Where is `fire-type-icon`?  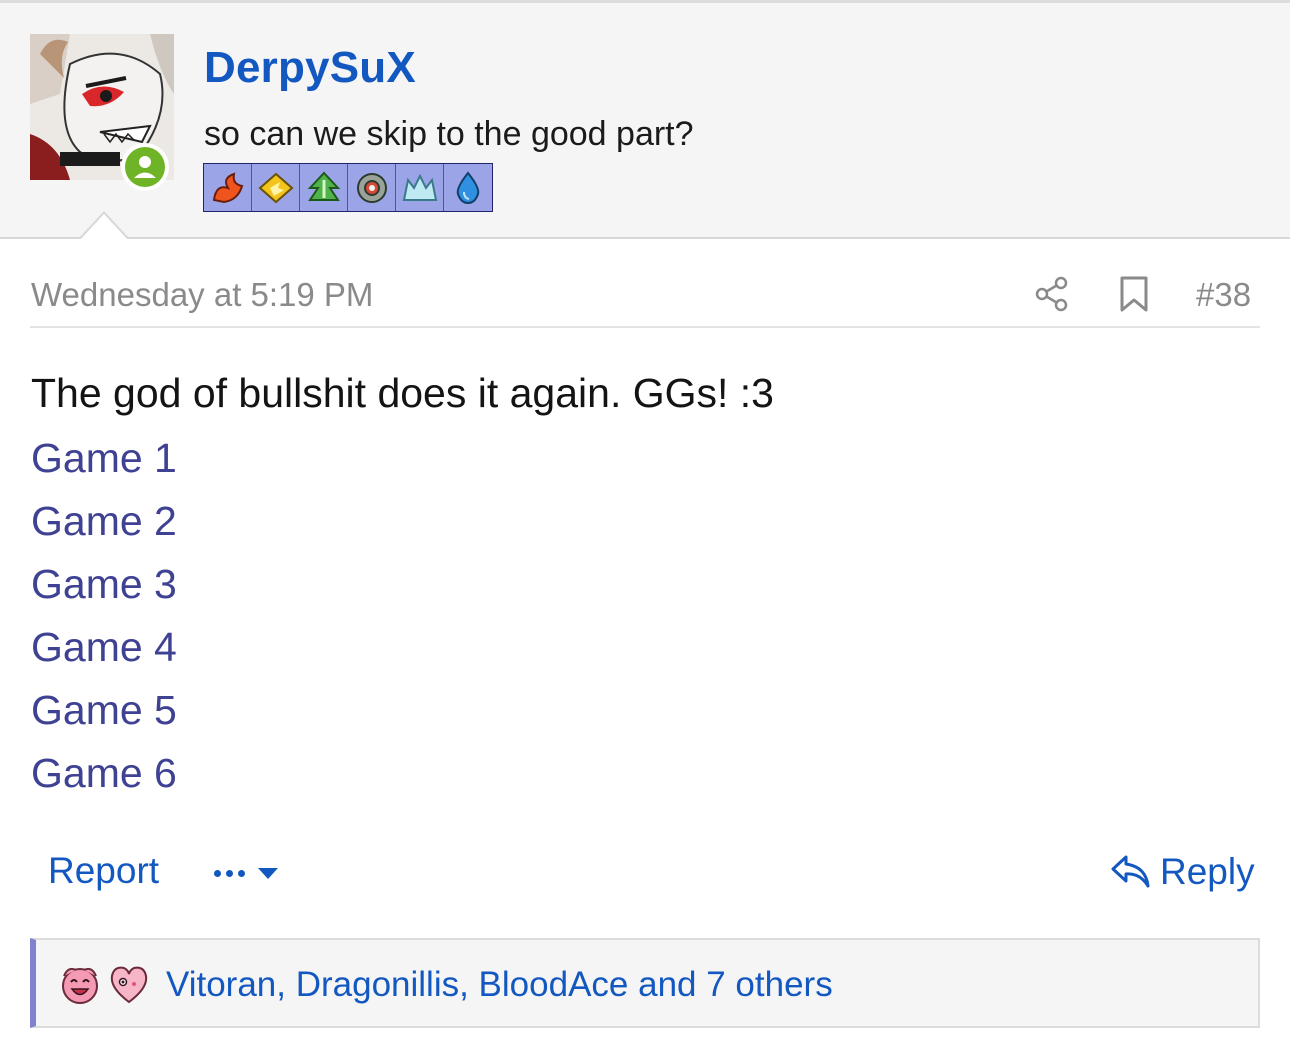 fire-type-icon is located at coordinates (228, 187).